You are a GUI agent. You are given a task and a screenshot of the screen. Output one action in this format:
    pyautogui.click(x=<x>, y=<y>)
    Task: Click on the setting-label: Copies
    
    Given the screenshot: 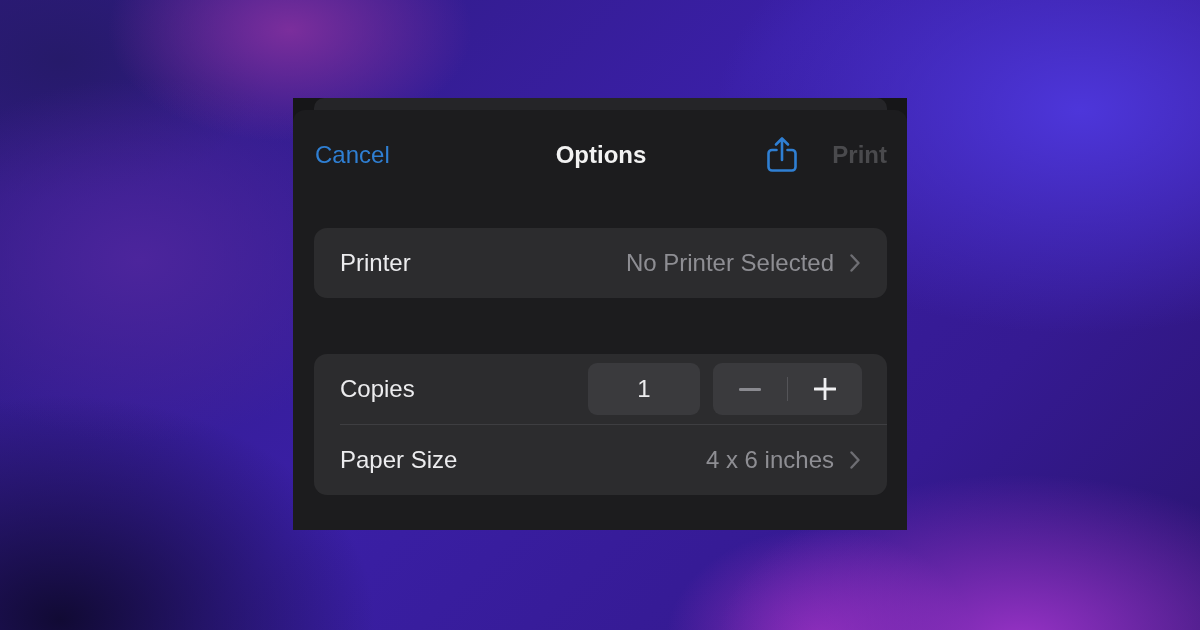 What is the action you would take?
    pyautogui.click(x=377, y=389)
    